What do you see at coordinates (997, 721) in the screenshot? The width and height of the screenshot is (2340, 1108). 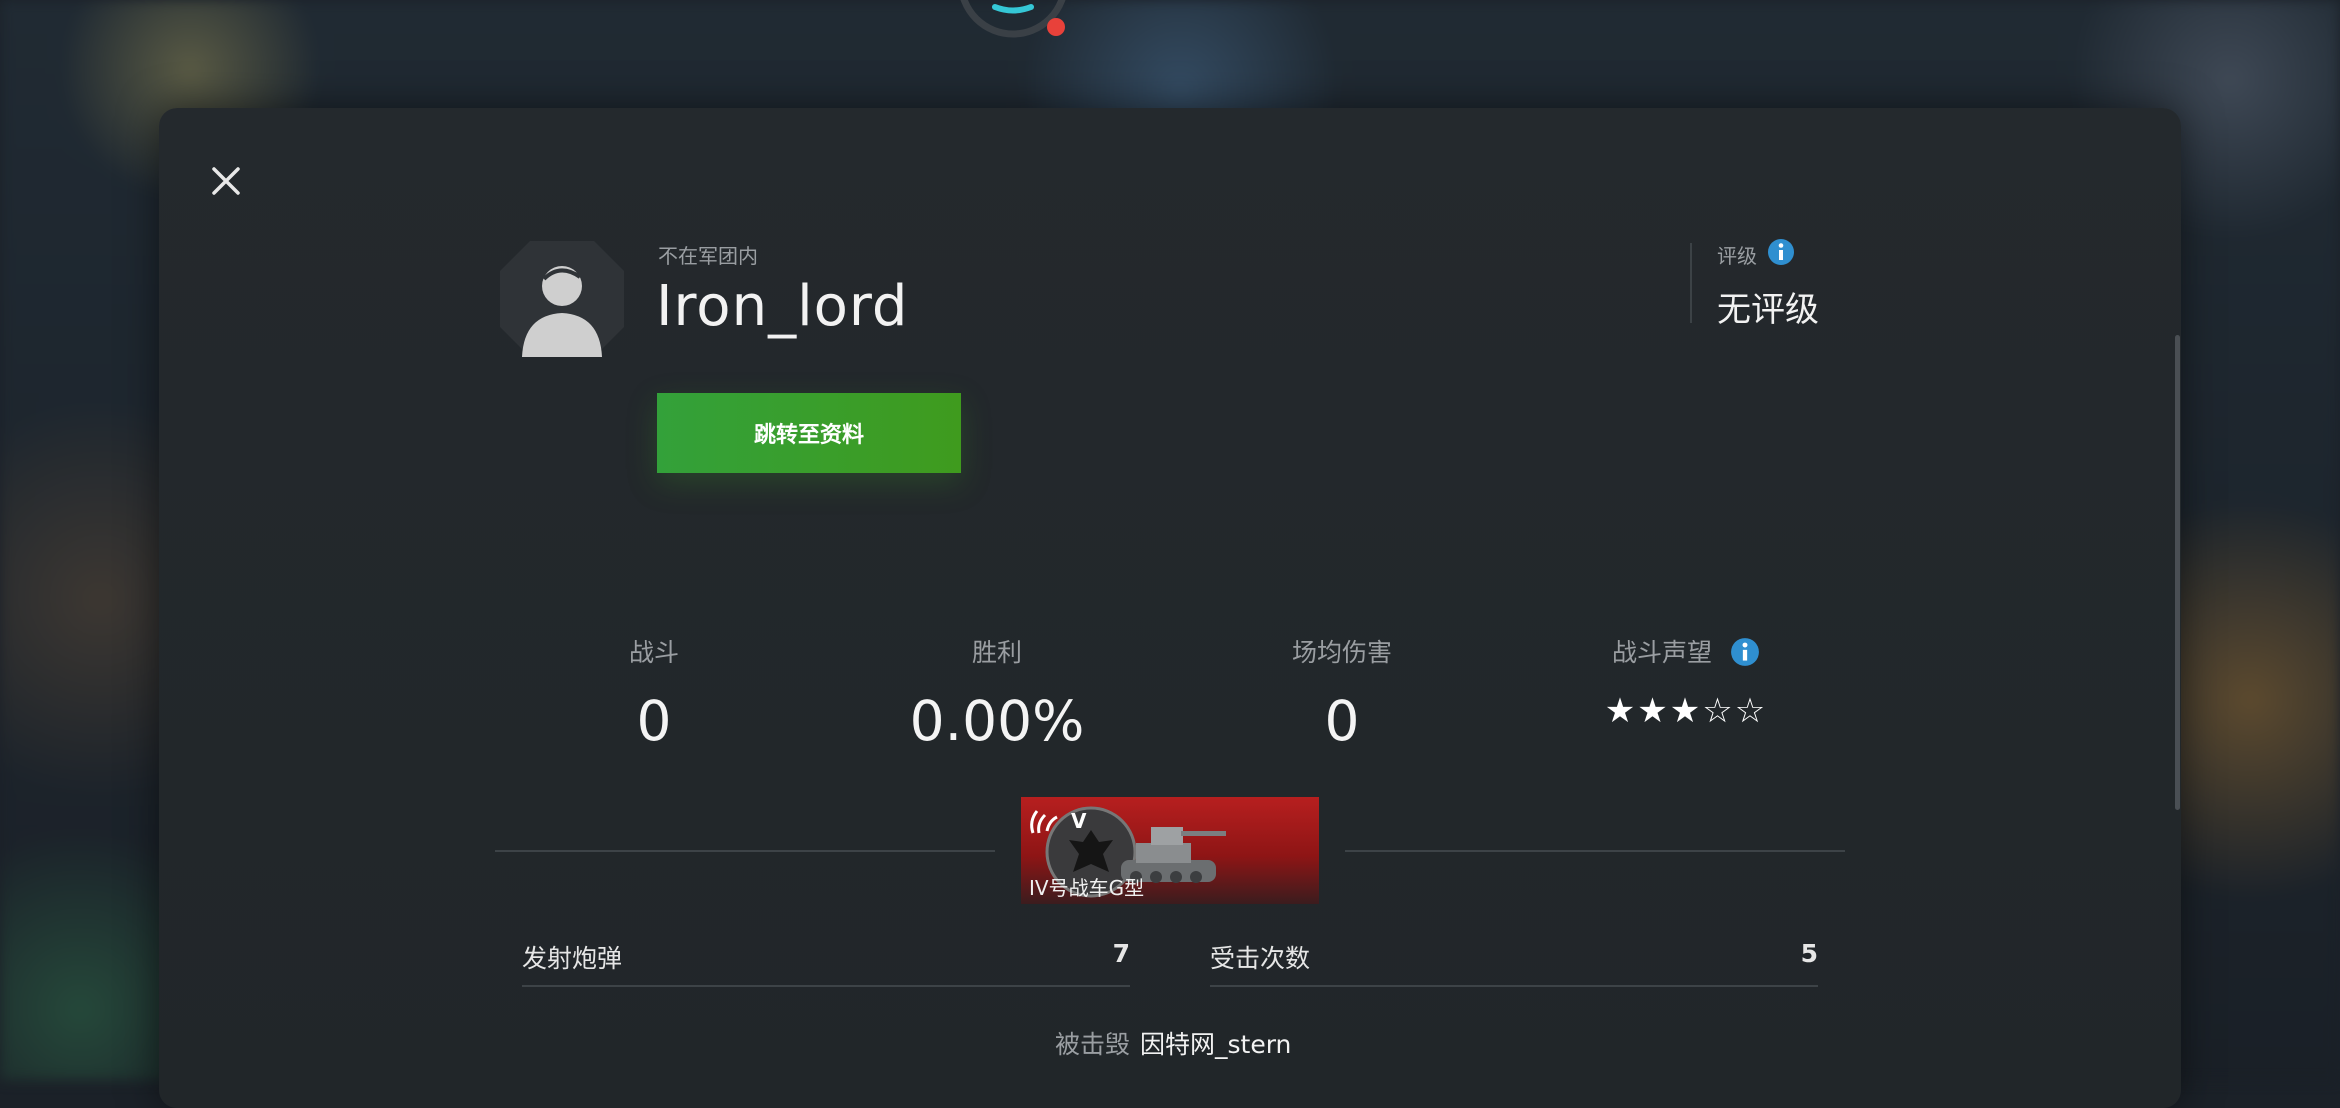 I see `stat-value: 0.00%` at bounding box center [997, 721].